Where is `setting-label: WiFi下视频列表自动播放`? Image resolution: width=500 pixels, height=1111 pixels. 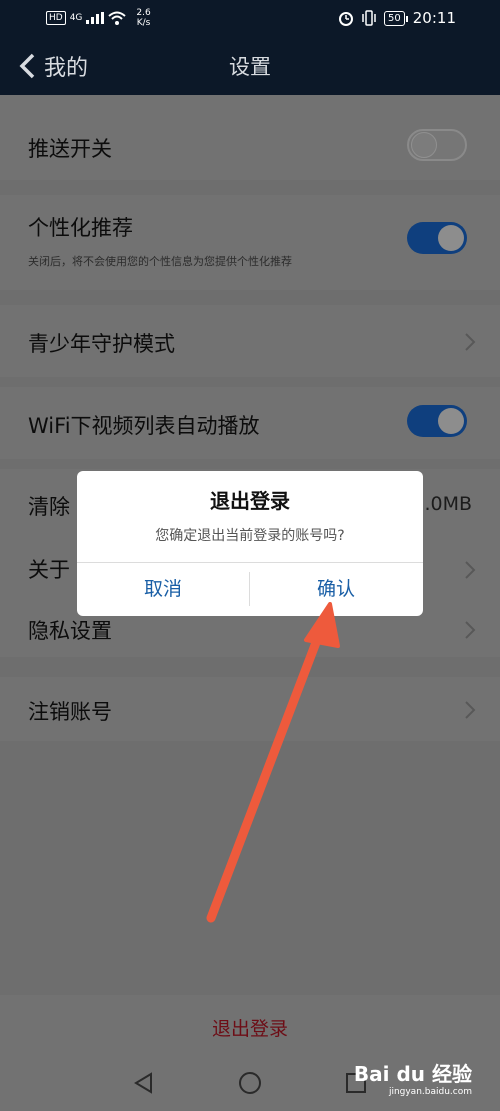 setting-label: WiFi下视频列表自动播放 is located at coordinates (144, 426).